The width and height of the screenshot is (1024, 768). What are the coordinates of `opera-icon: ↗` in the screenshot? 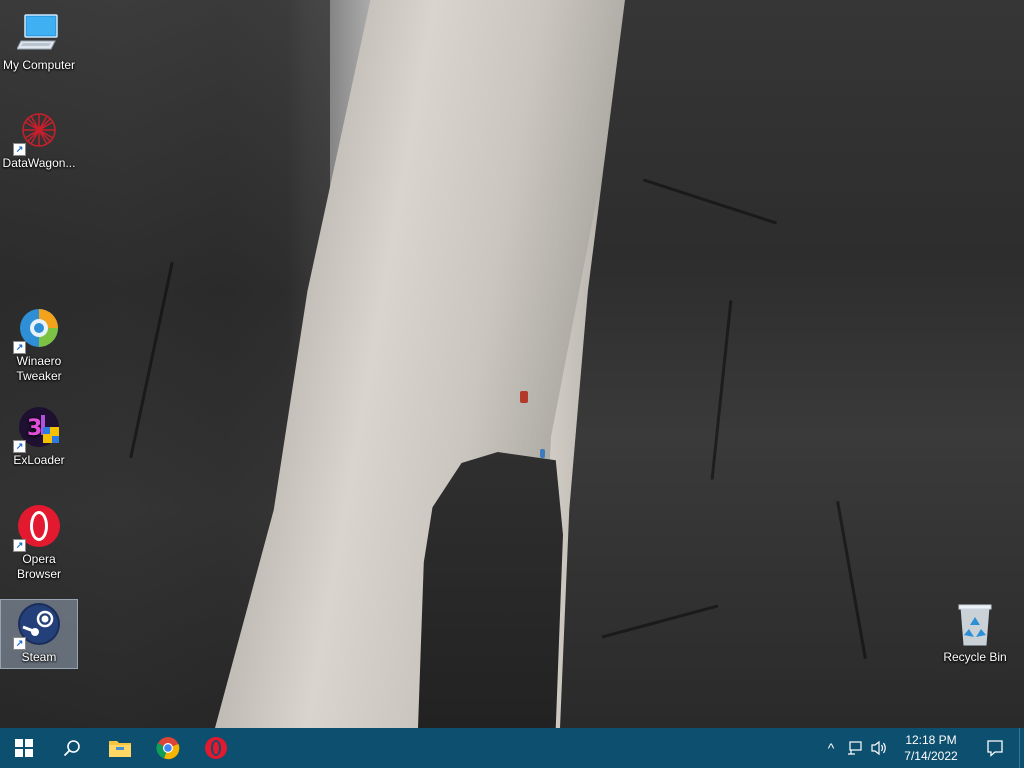 It's located at (38, 527).